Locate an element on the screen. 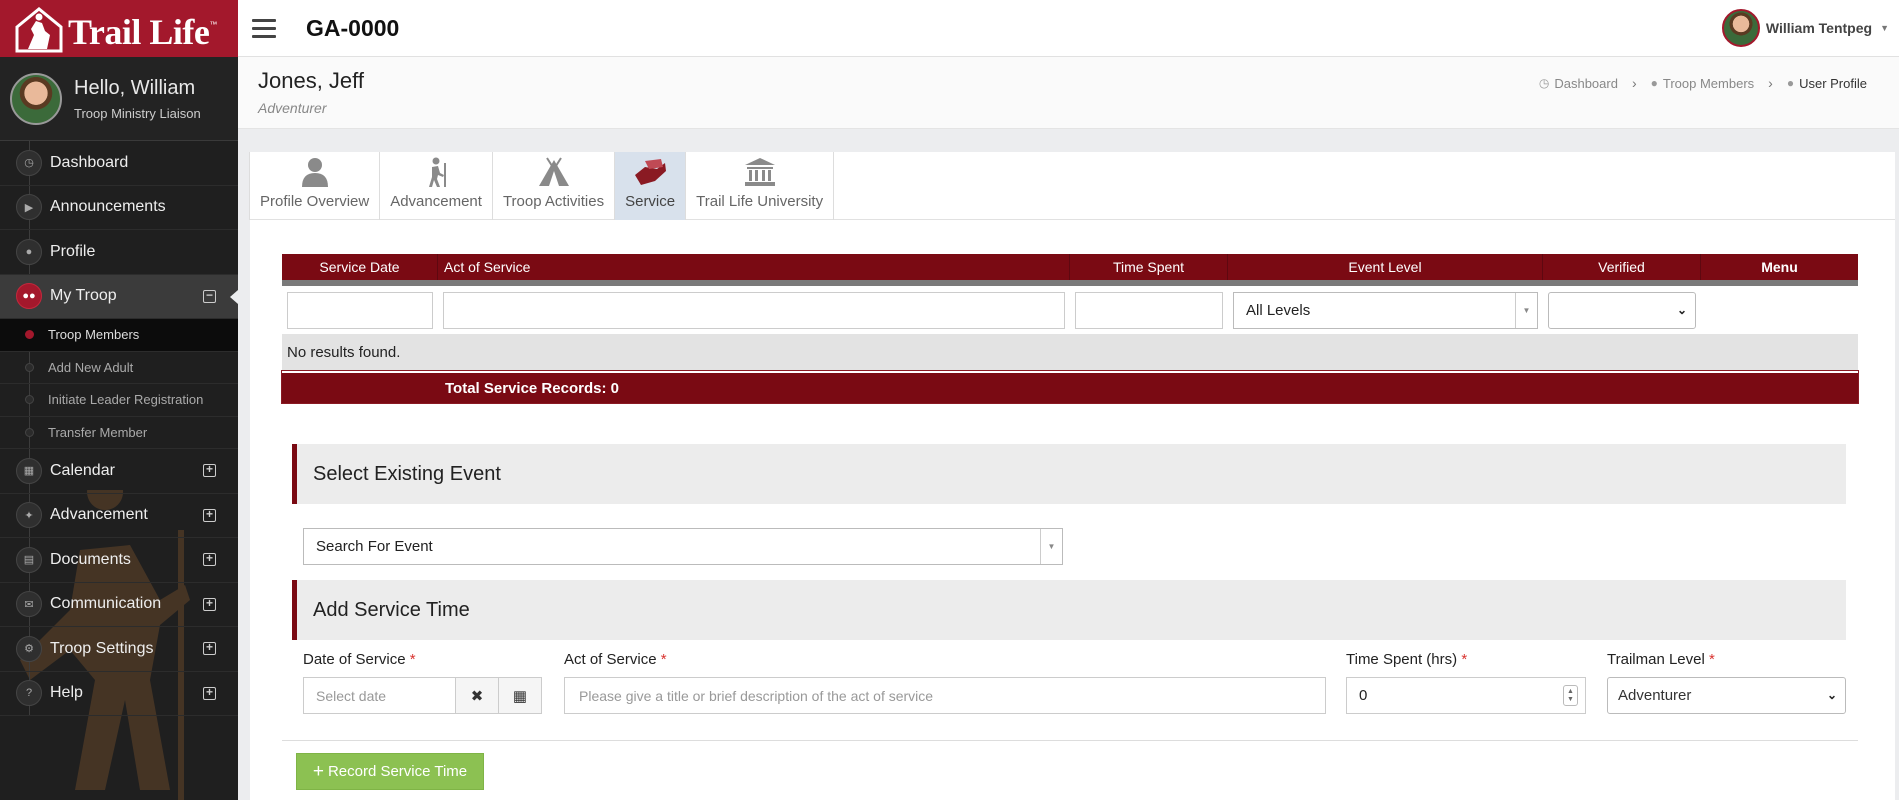  sidebar-item-label: Troop Settings is located at coordinates (102, 648).